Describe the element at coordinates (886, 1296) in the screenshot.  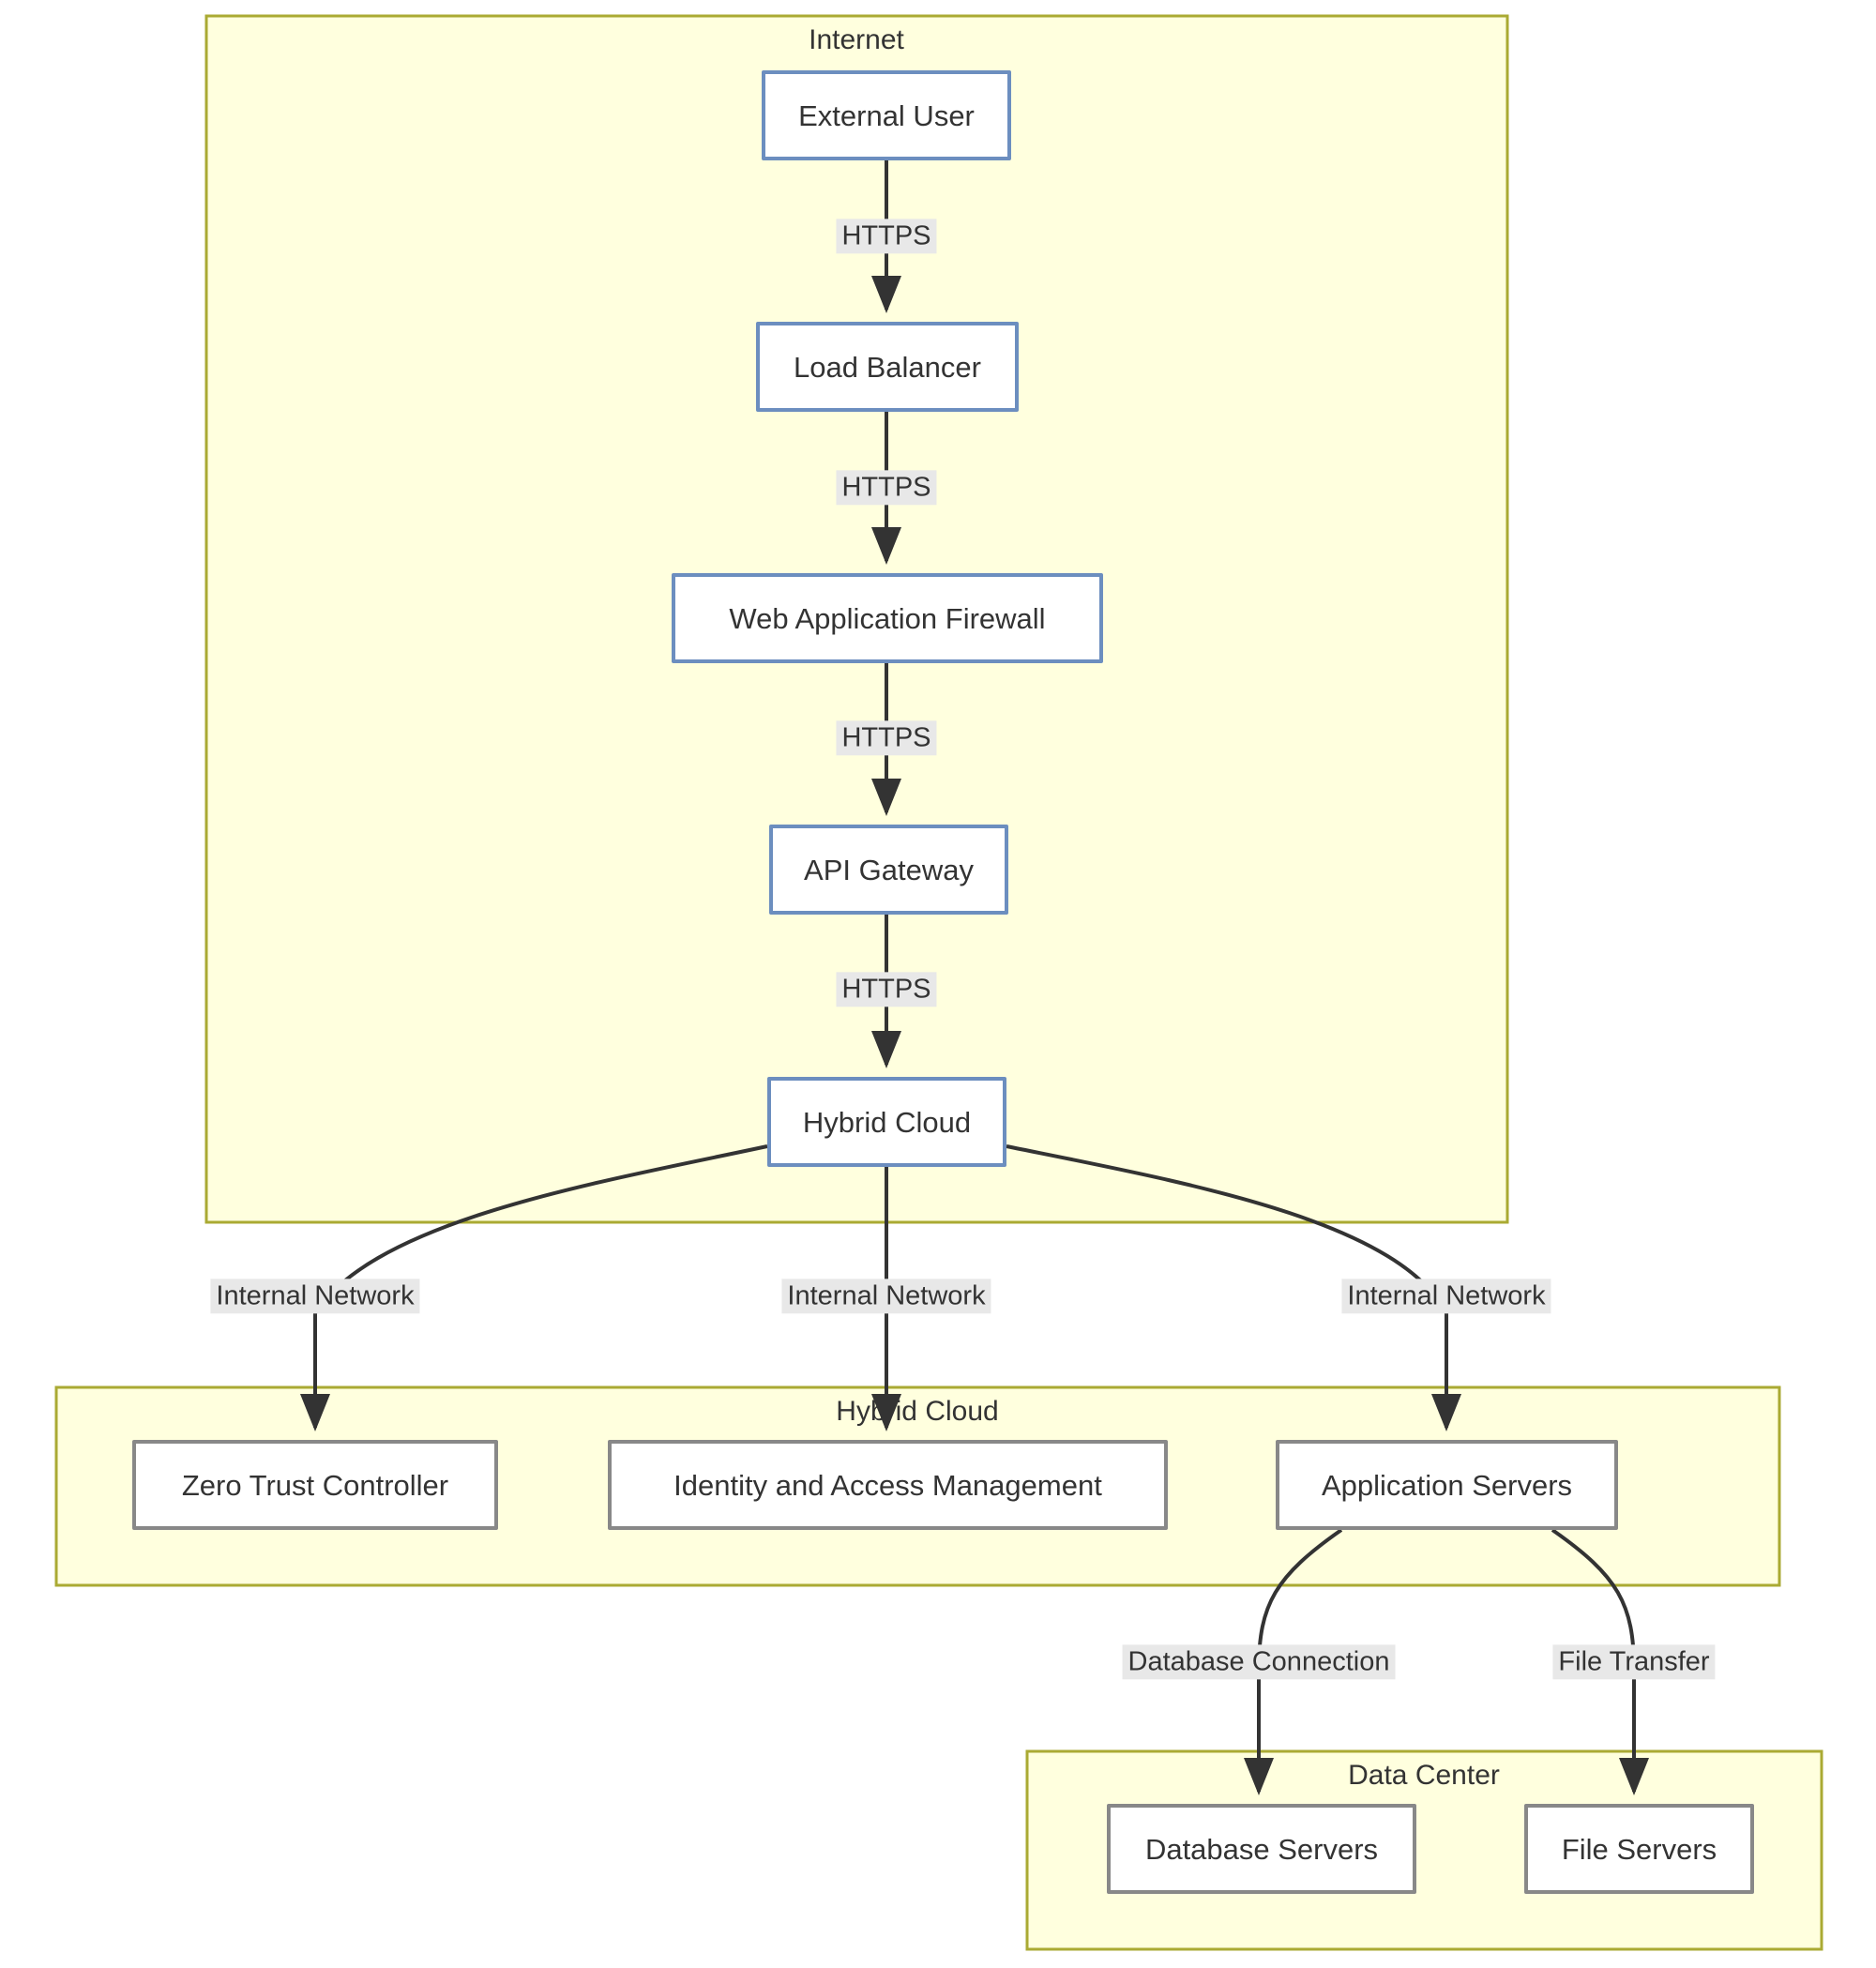
I see `edge-label-e6: Internal Network` at that location.